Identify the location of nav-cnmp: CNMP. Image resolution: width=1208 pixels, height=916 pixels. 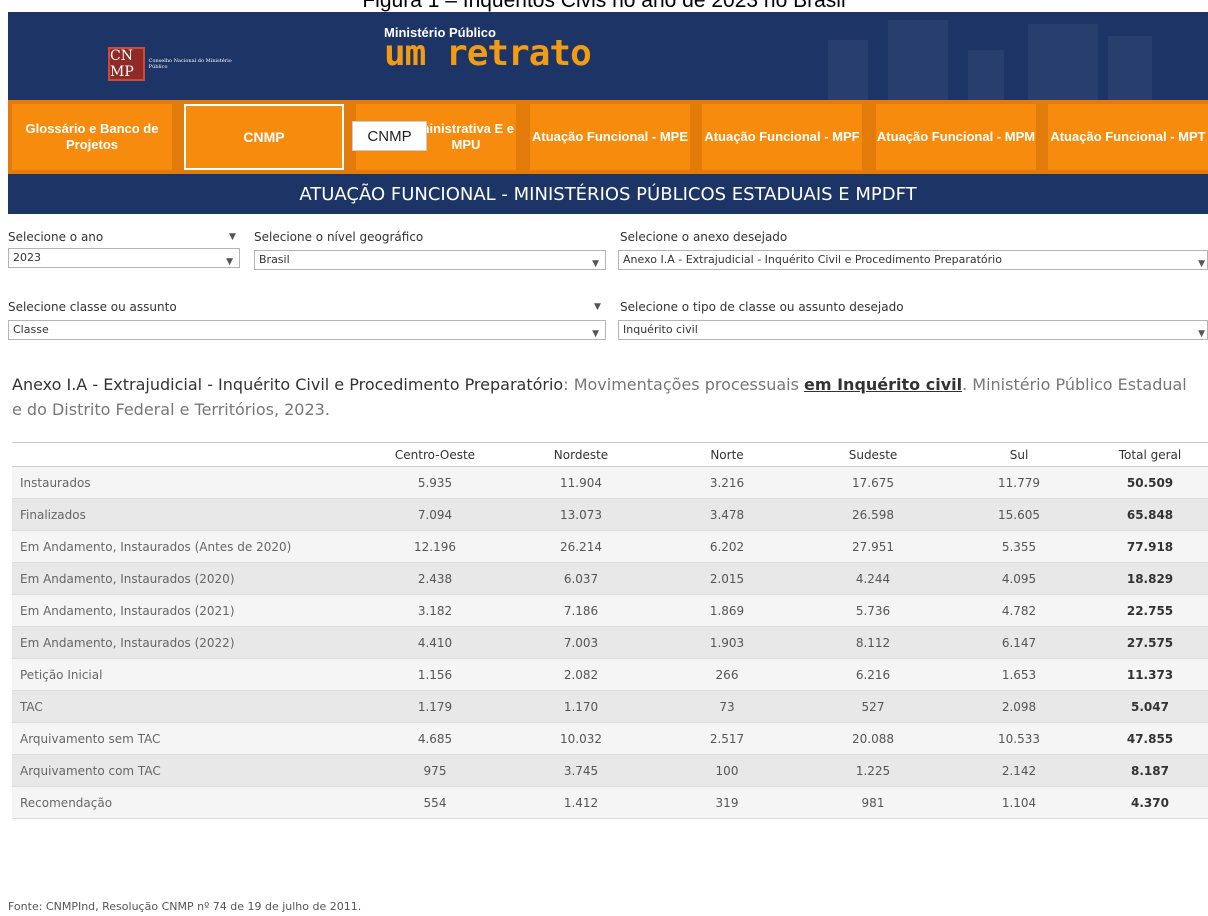
(264, 137).